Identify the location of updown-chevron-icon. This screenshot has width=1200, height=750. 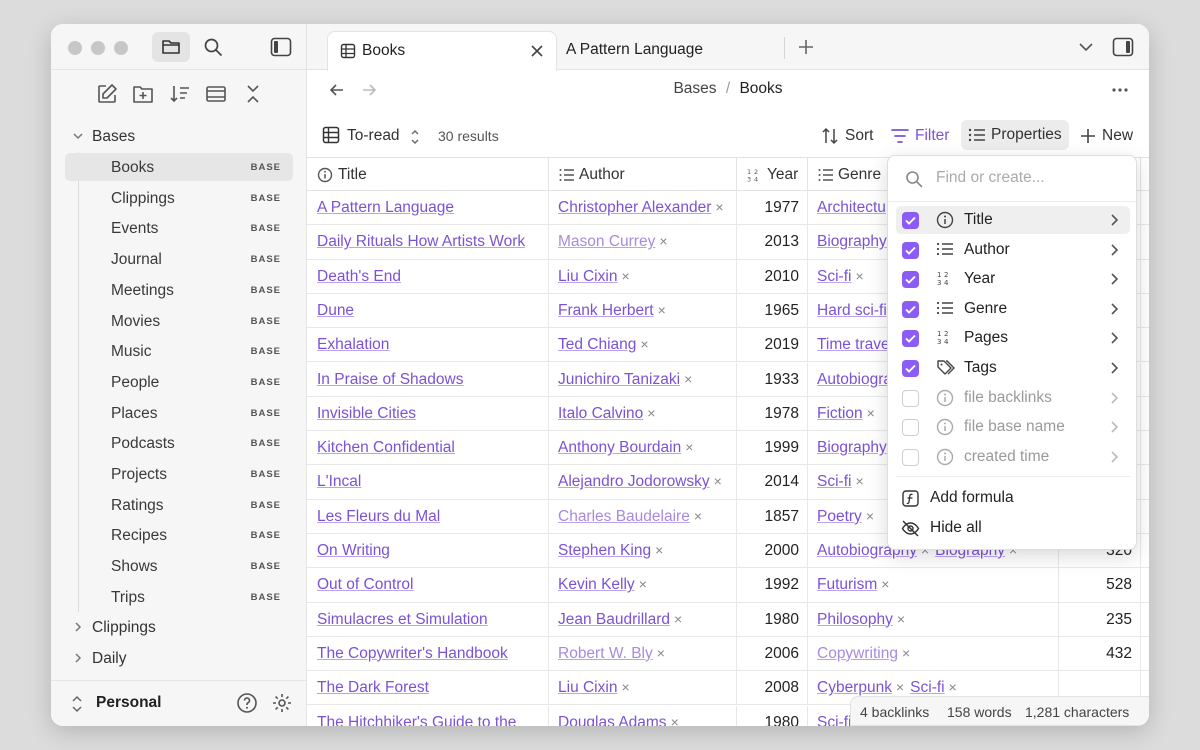
(415, 137).